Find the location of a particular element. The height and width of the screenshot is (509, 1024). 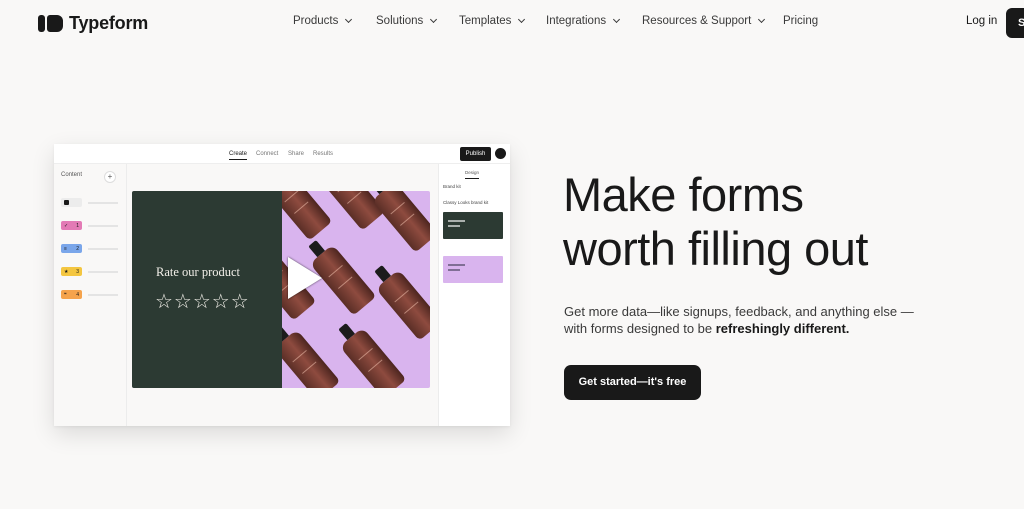

list-icon: ≡ 2 is located at coordinates (71, 248).